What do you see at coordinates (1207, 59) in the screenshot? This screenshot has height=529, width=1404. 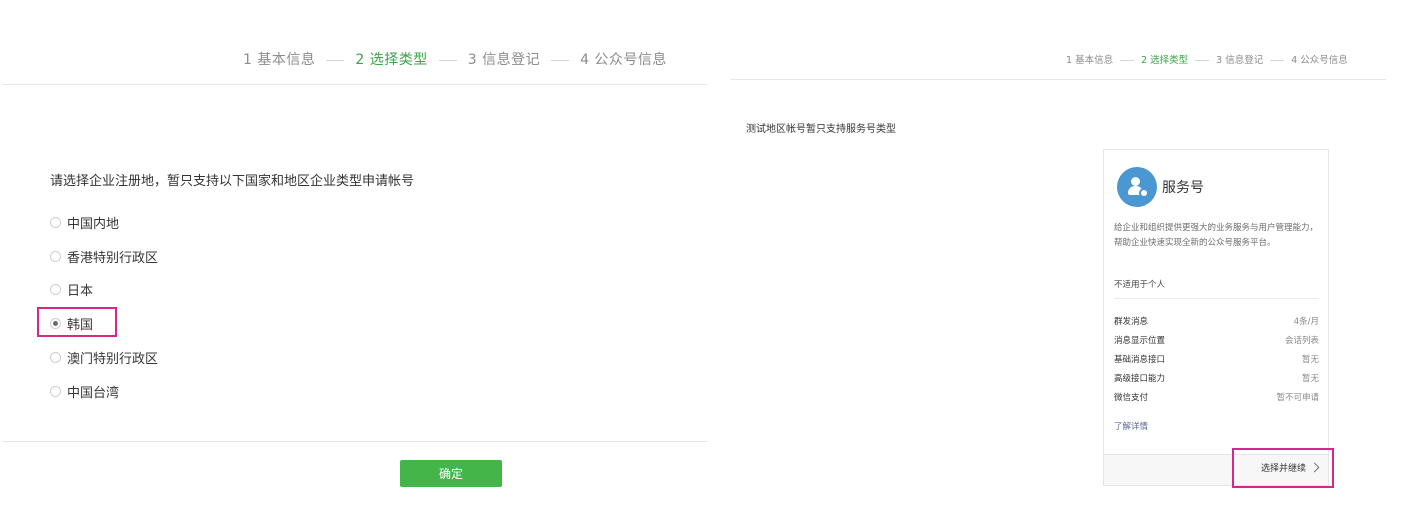 I see `step-indicator: 1 基本信息 2 选择类型 3 信息登记 4 公众号信息` at bounding box center [1207, 59].